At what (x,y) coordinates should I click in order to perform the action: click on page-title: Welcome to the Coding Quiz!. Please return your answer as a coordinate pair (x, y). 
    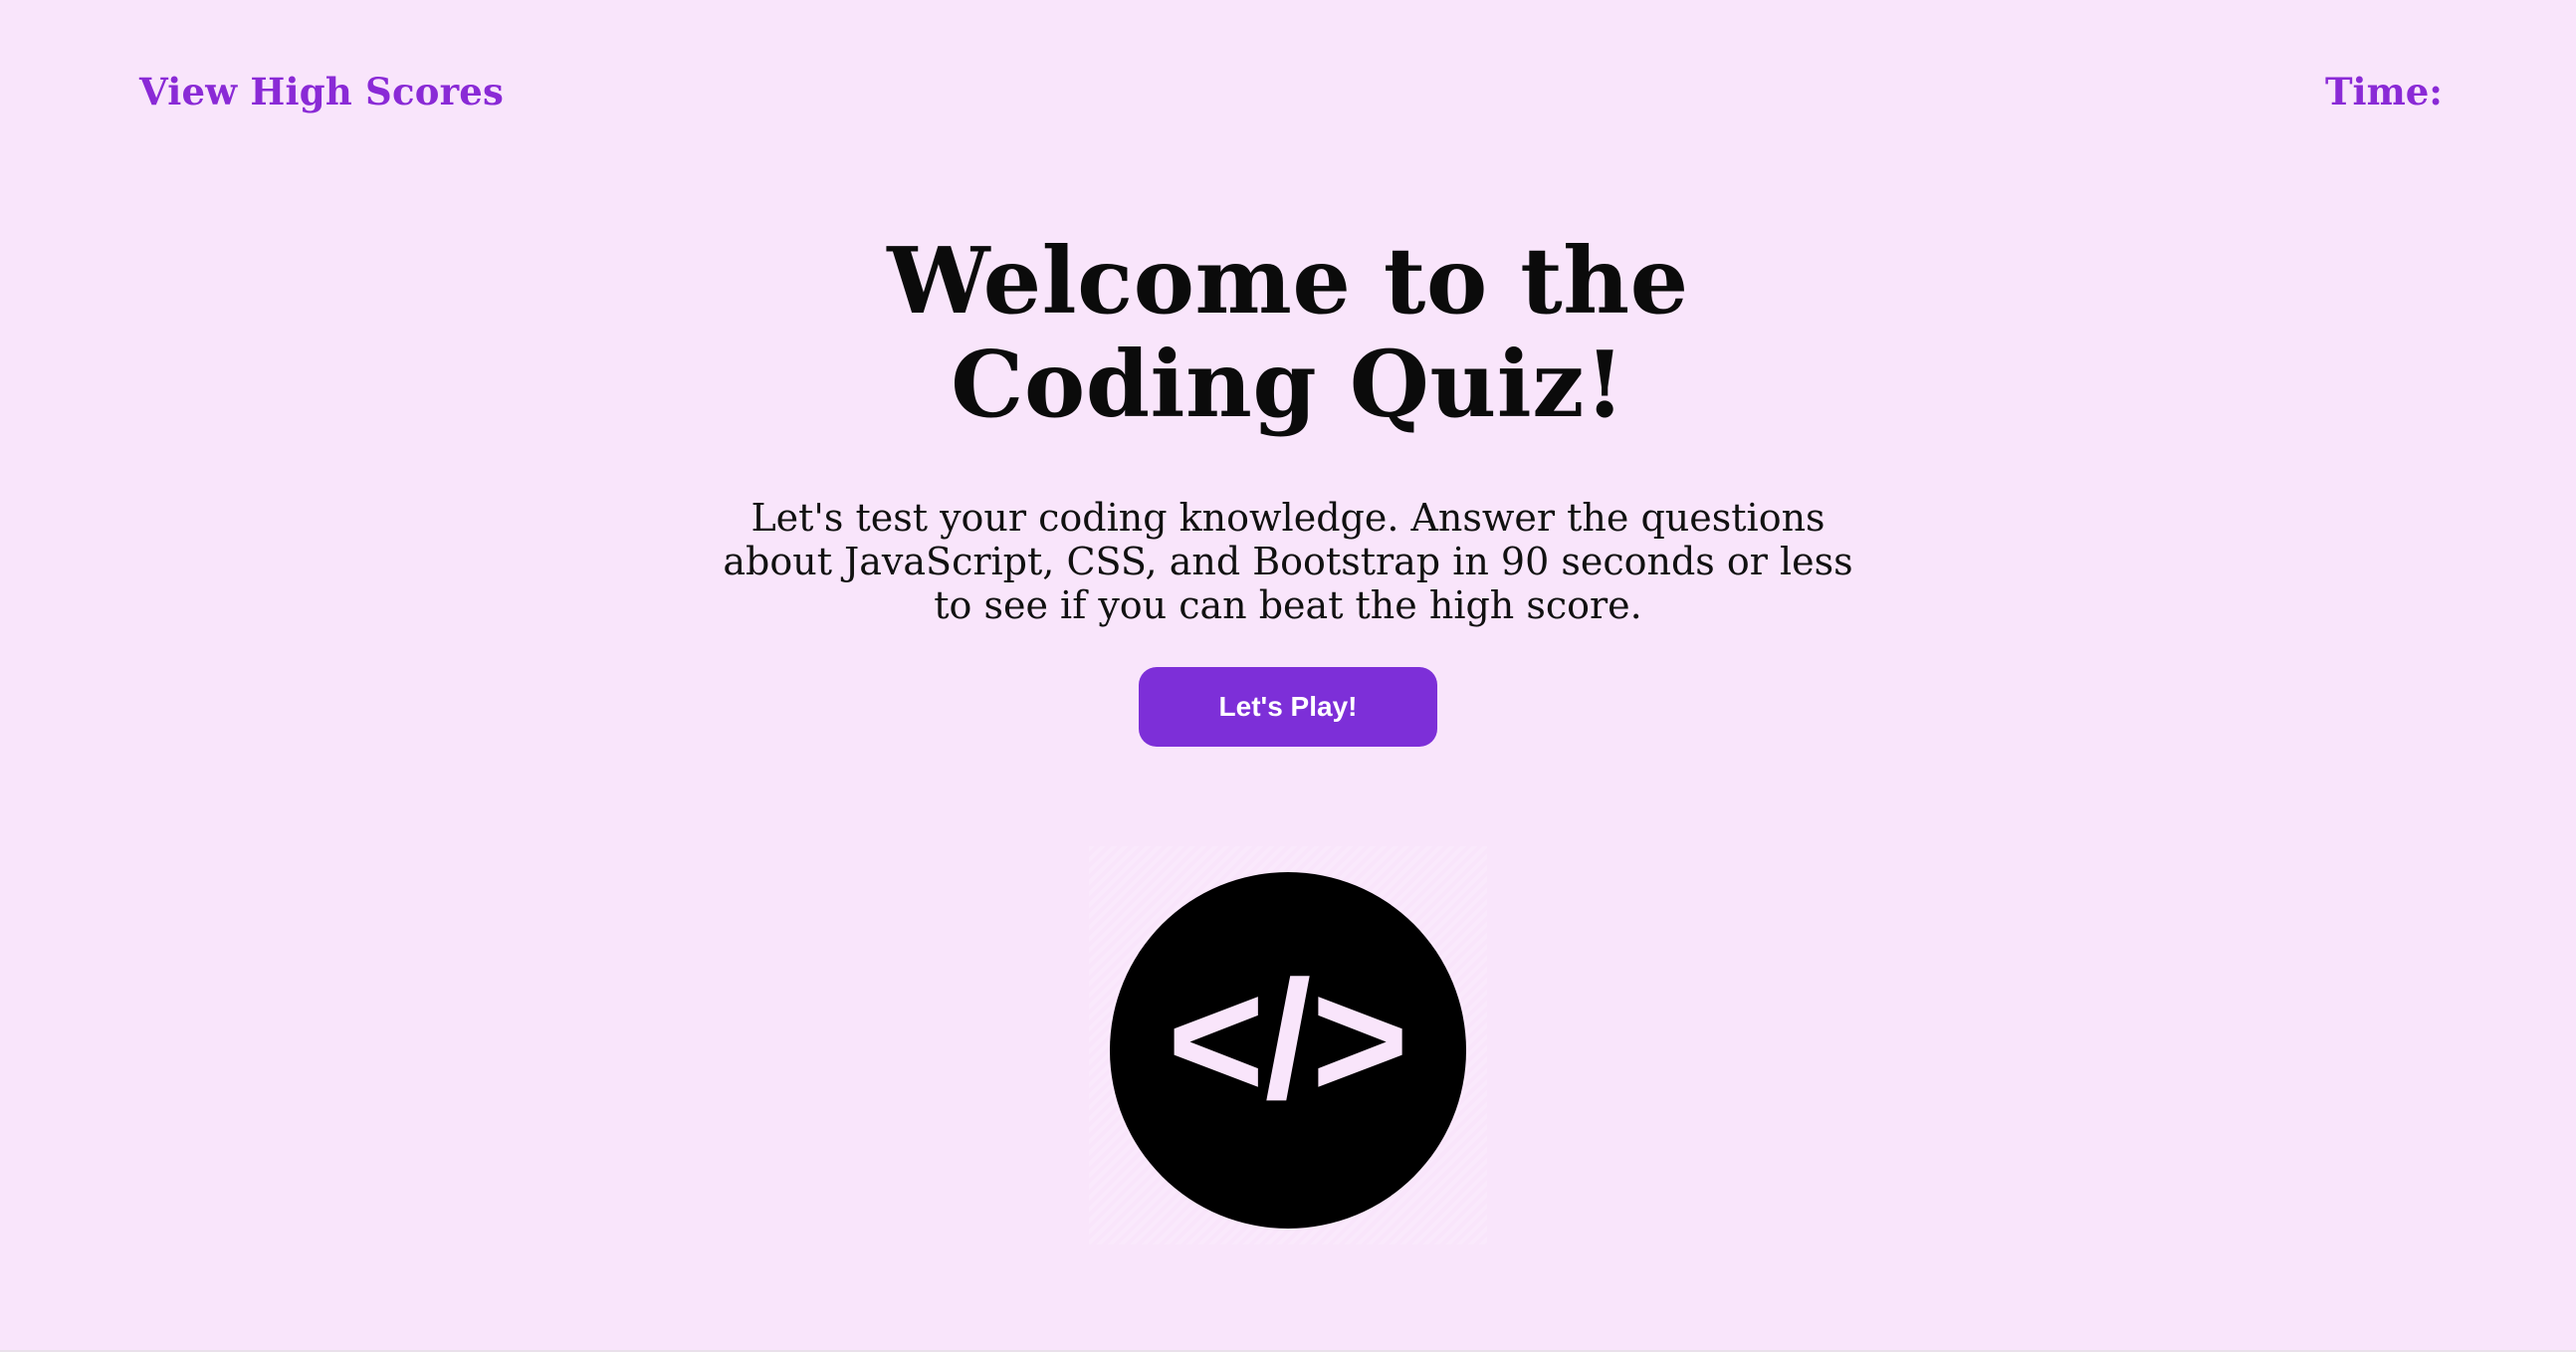
    Looking at the image, I should click on (1288, 332).